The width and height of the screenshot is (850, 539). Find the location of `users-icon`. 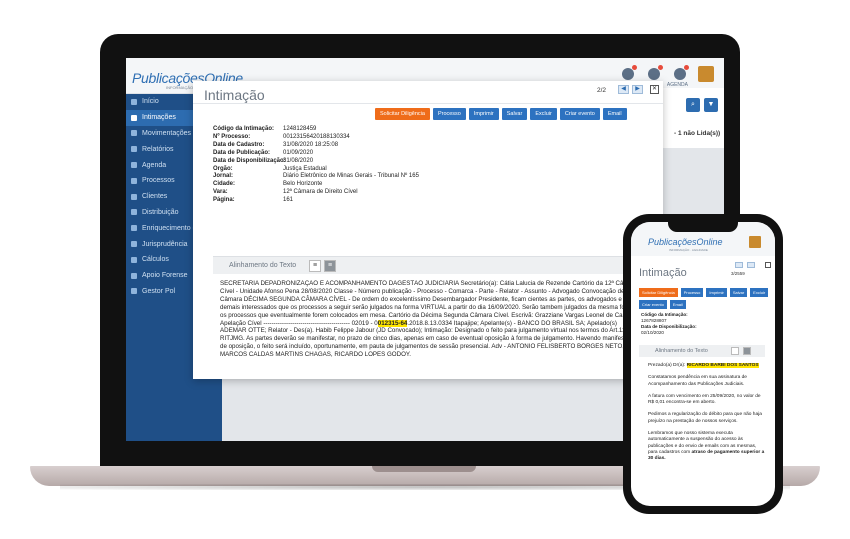

users-icon is located at coordinates (134, 196).